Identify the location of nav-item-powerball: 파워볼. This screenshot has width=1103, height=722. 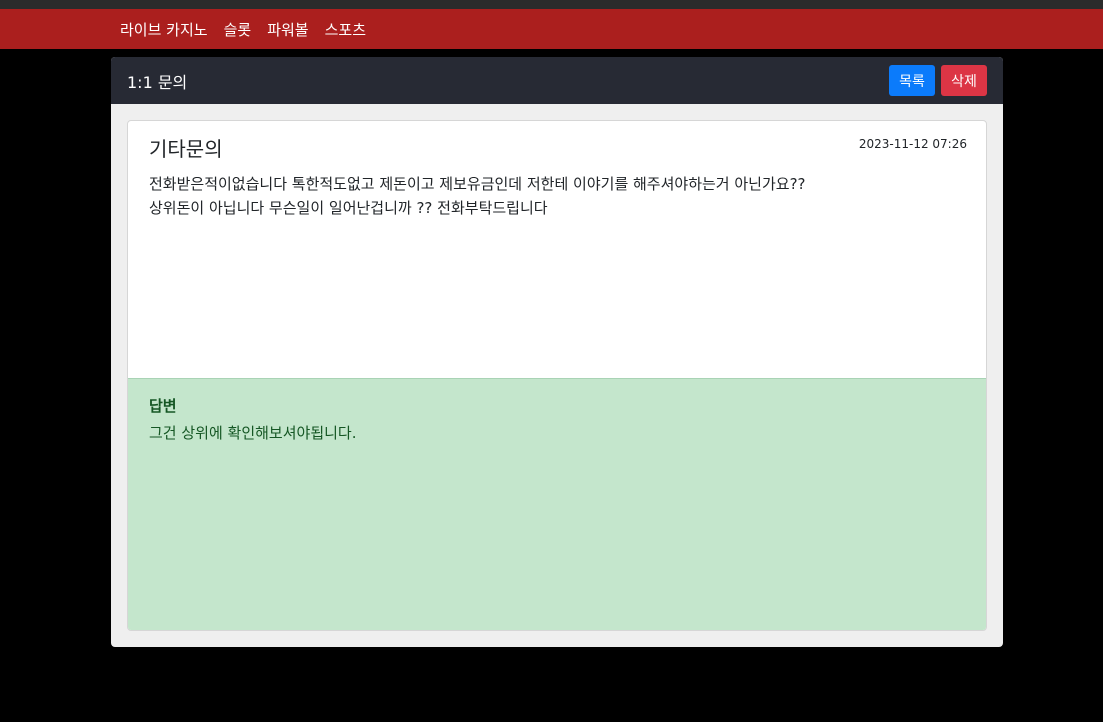
(287, 29).